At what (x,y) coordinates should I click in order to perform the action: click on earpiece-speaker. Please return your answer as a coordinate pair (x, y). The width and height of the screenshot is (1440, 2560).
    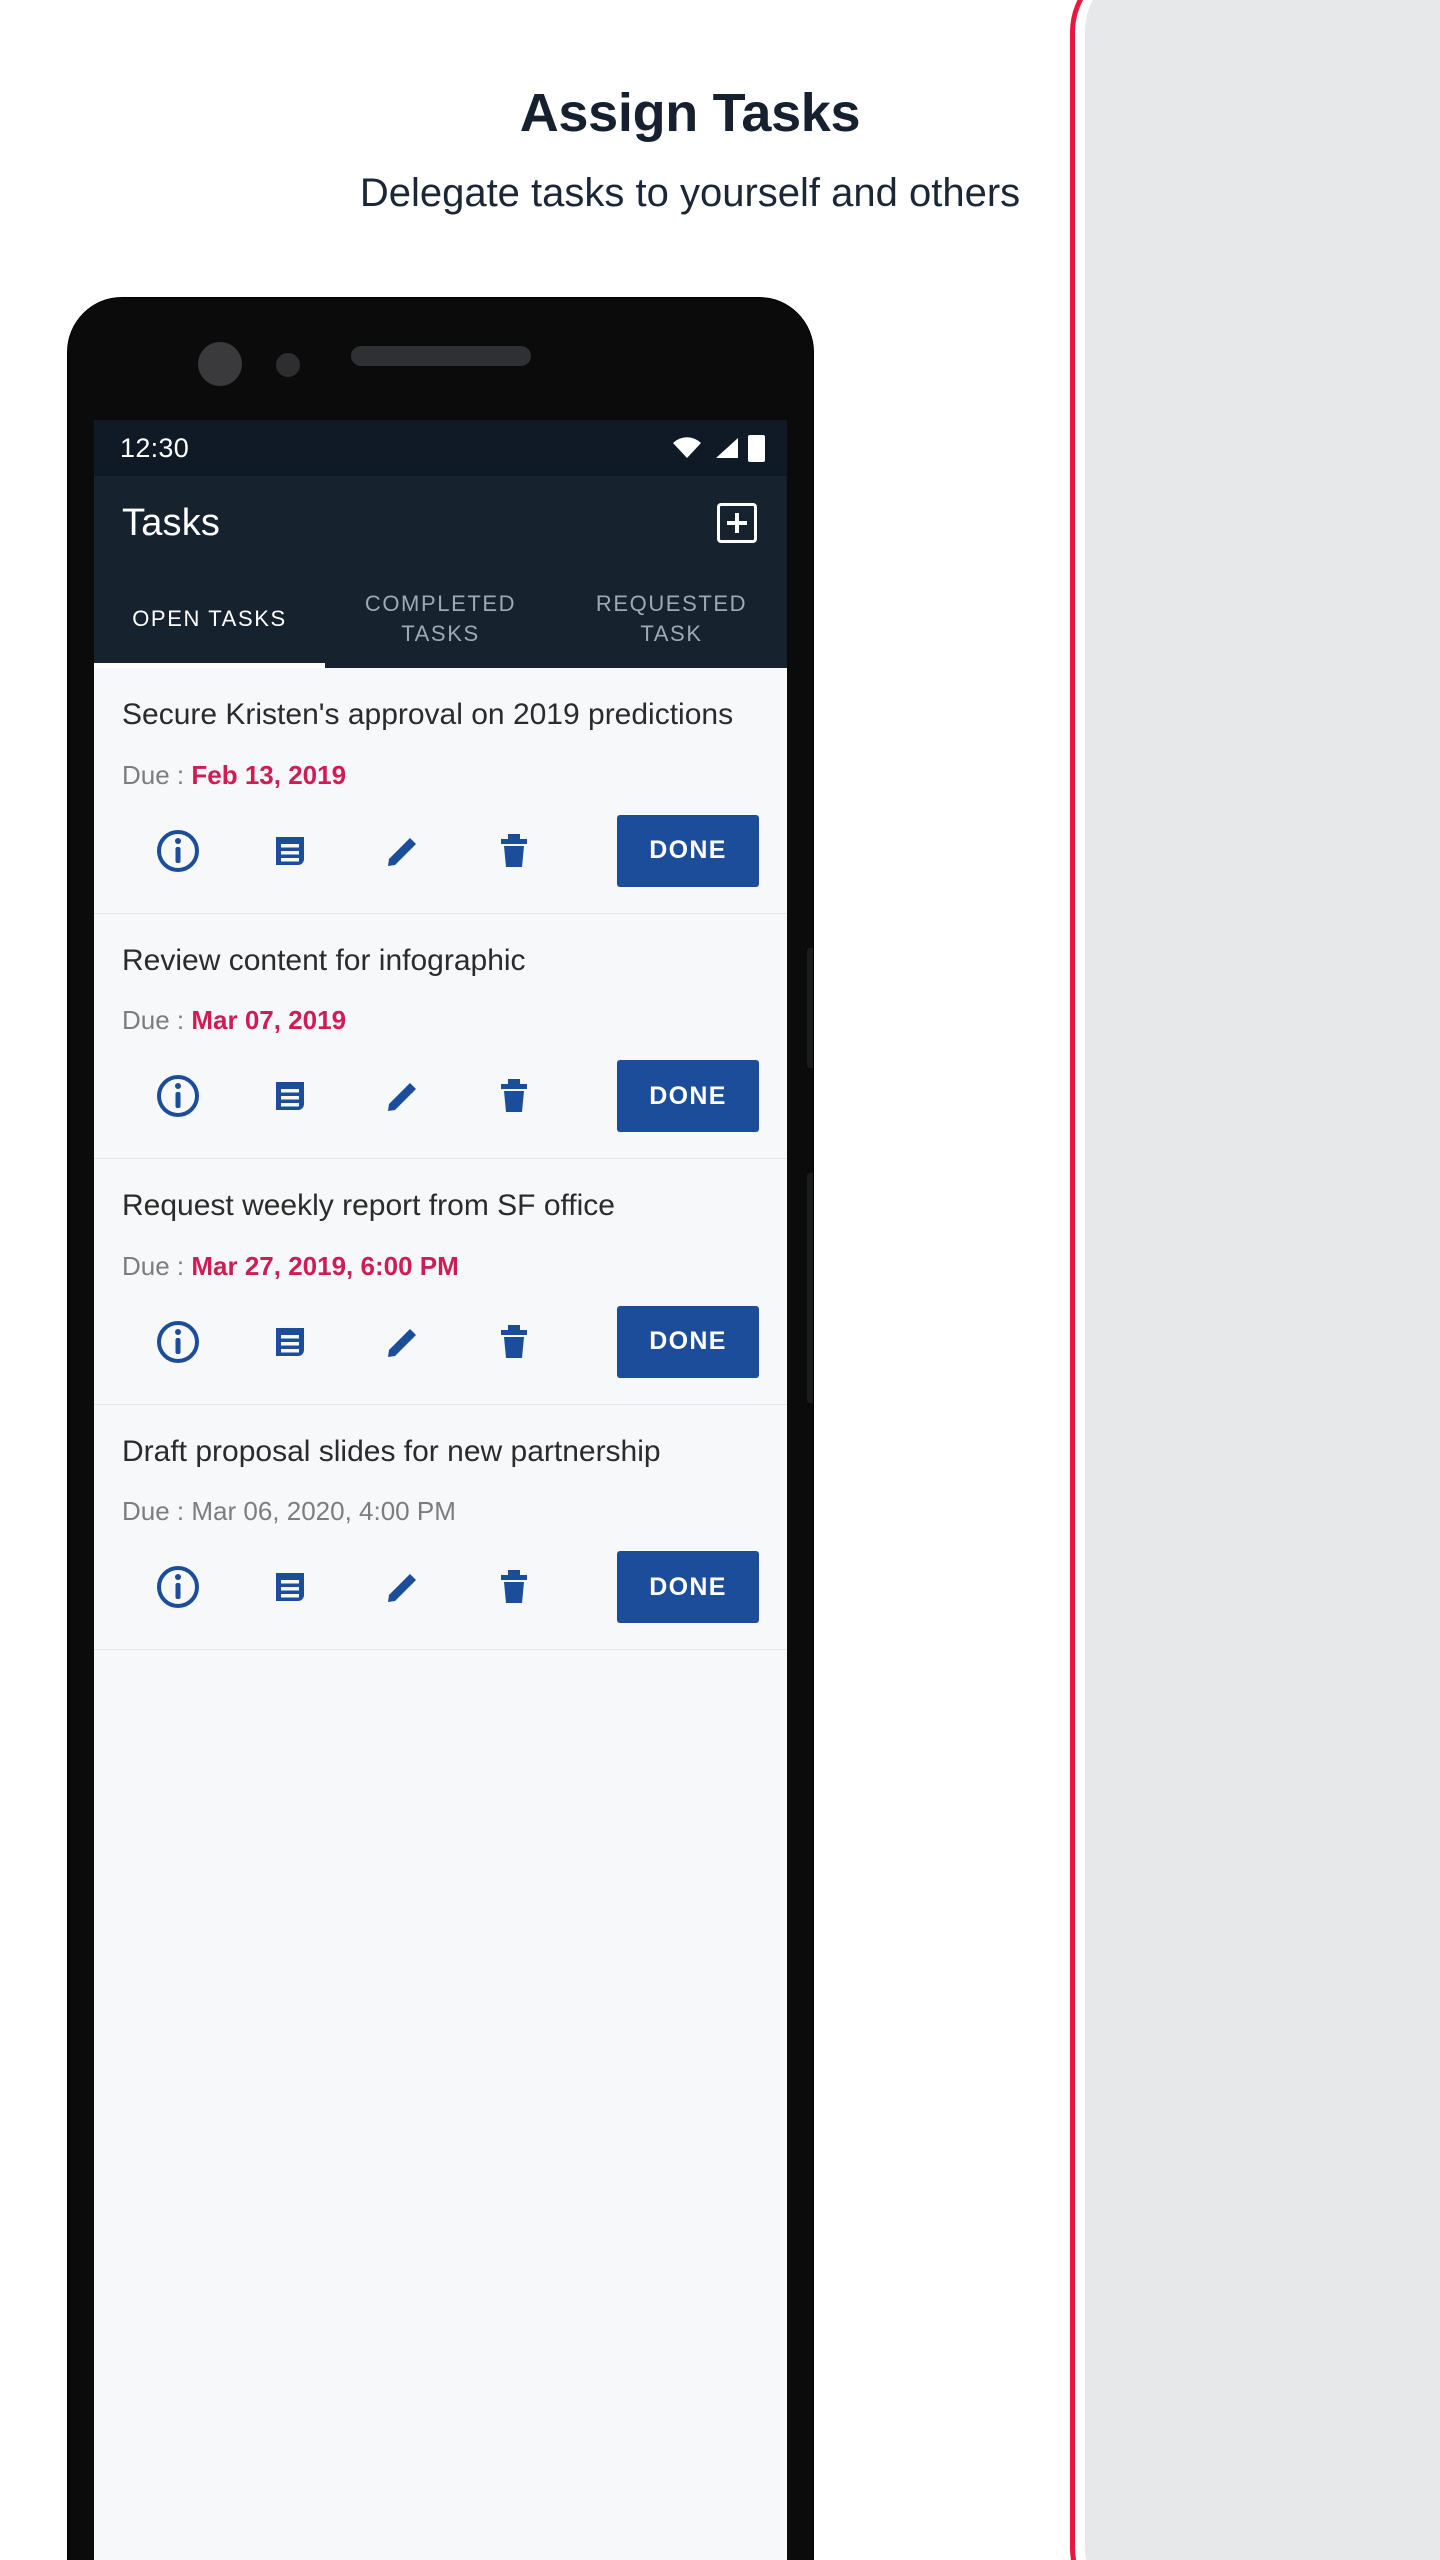
    Looking at the image, I should click on (441, 356).